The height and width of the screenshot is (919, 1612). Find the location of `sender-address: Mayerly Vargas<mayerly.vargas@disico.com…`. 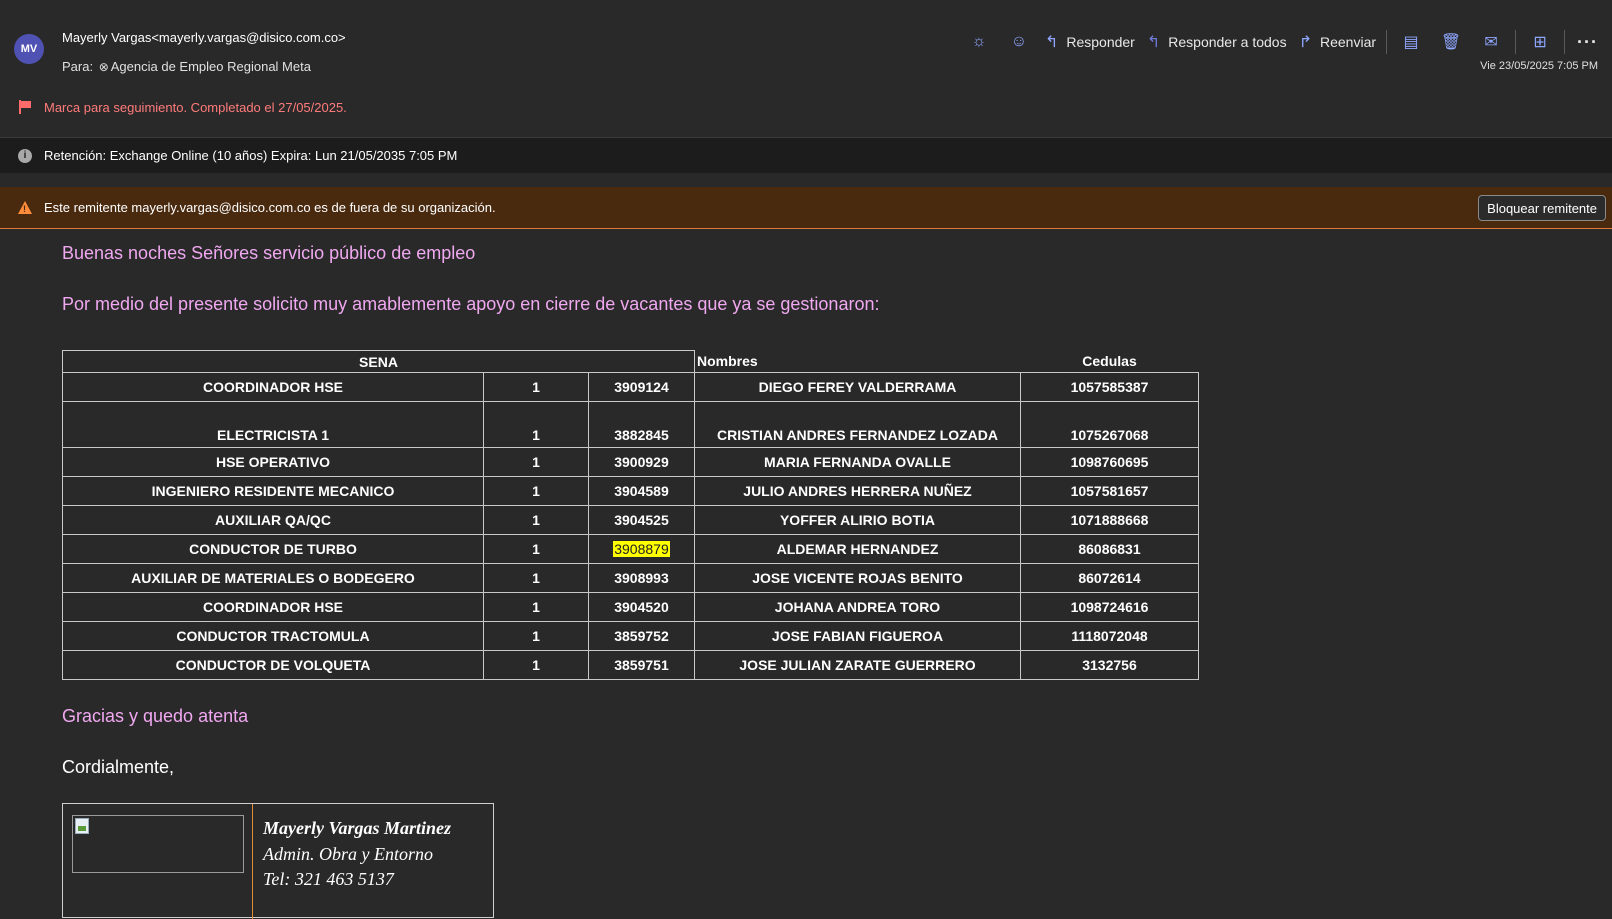

sender-address: Mayerly Vargas<mayerly.vargas@disico.com… is located at coordinates (204, 37).